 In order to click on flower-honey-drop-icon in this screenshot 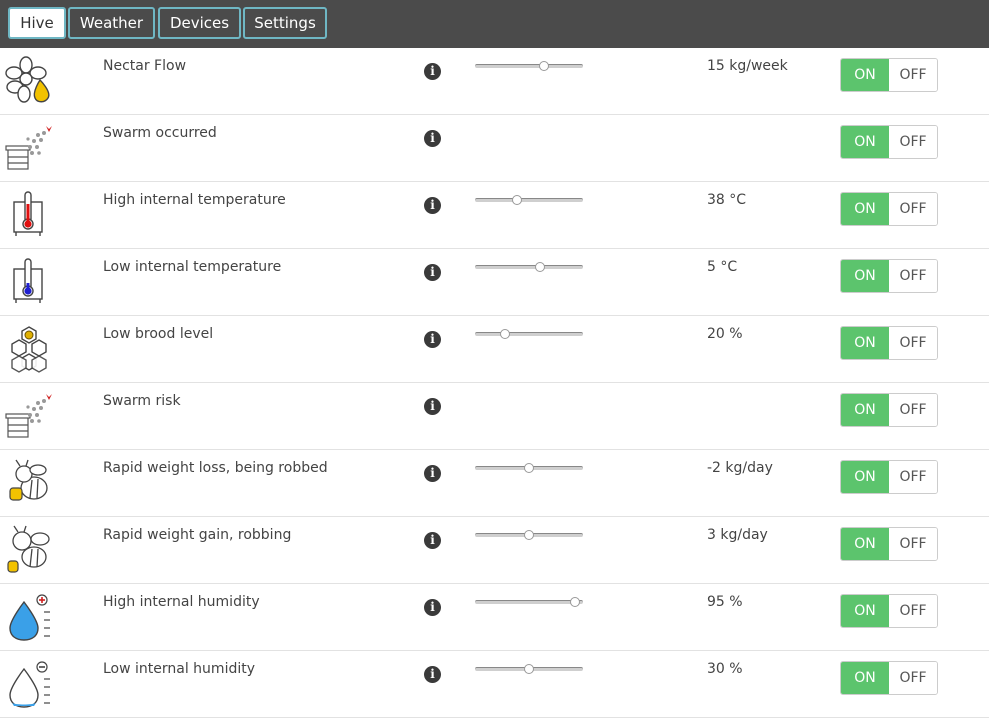, I will do `click(29, 81)`.